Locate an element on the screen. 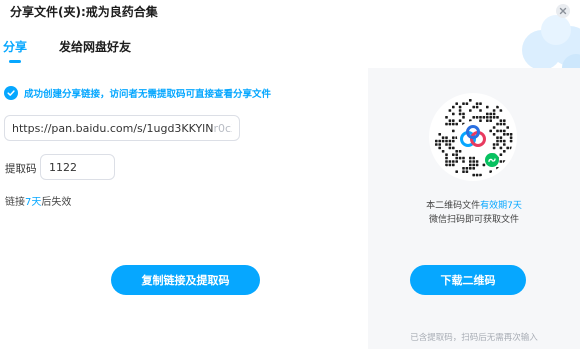  tab-share: 分享 is located at coordinates (15, 46).